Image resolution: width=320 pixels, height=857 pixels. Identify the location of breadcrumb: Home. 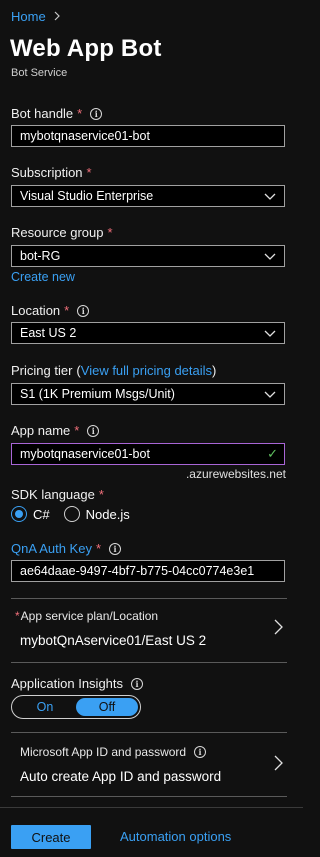
(36, 16).